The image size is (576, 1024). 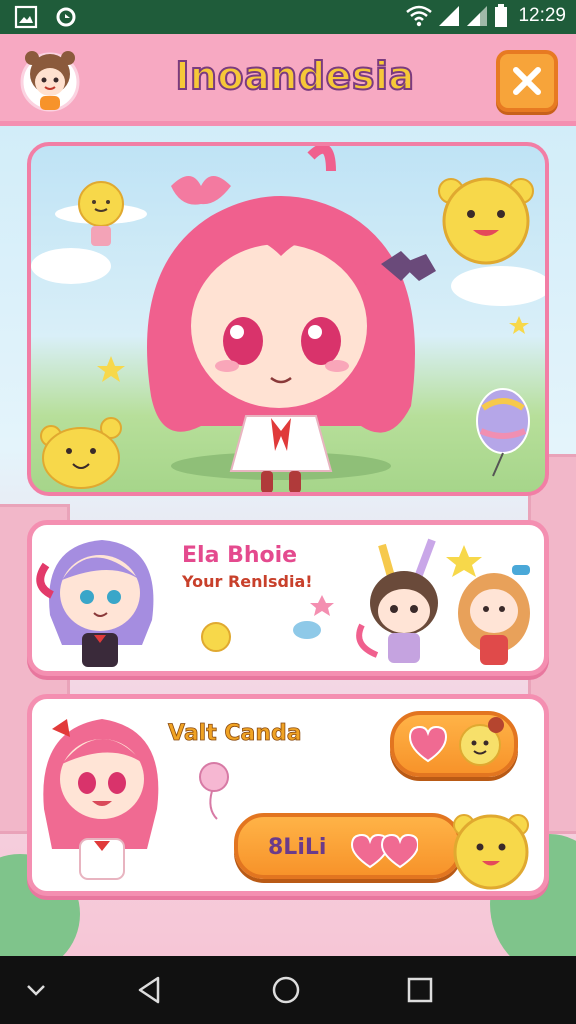 I want to click on bear-mascot-icon, so click(x=486, y=221).